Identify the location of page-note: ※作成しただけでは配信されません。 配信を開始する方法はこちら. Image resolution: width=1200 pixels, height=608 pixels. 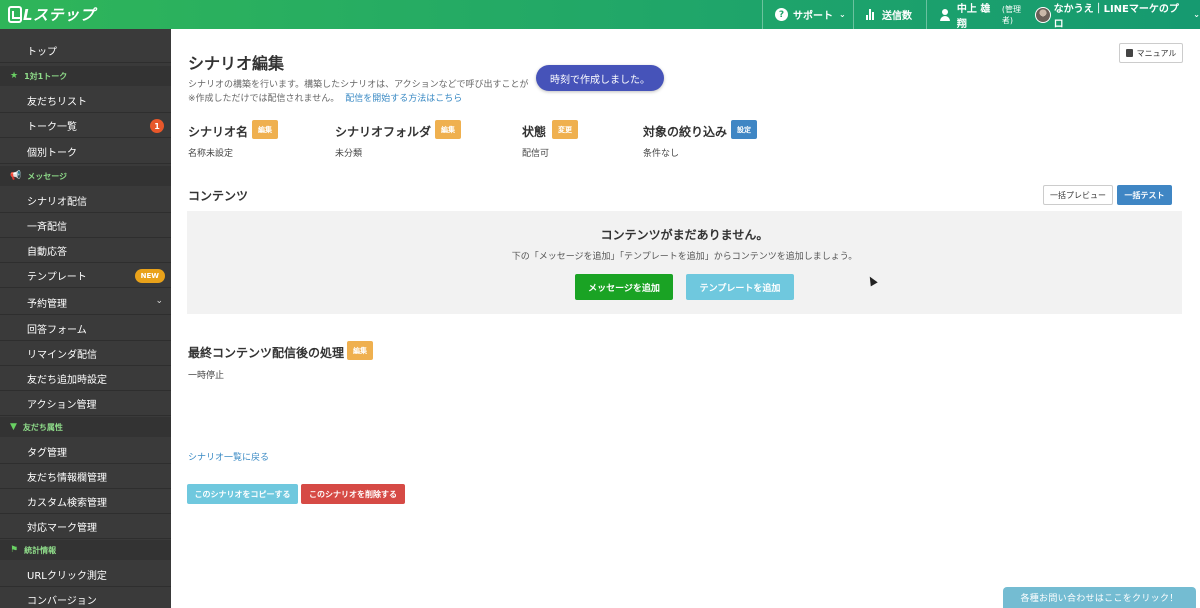
(325, 97).